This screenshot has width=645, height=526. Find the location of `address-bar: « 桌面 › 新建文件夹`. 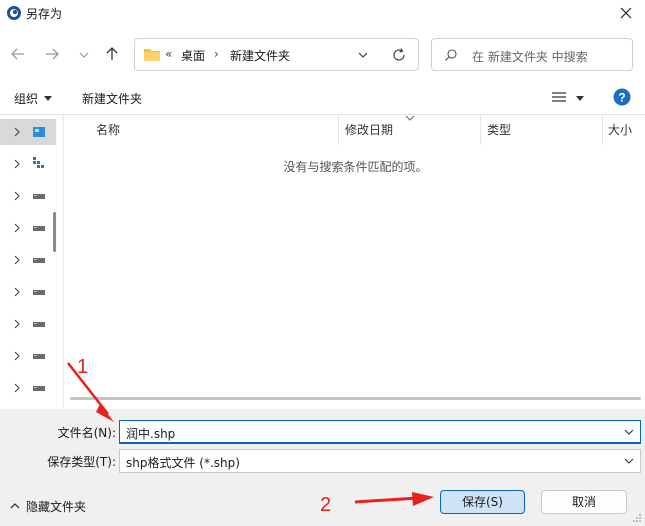

address-bar: « 桌面 › 新建文件夹 is located at coordinates (276, 54).